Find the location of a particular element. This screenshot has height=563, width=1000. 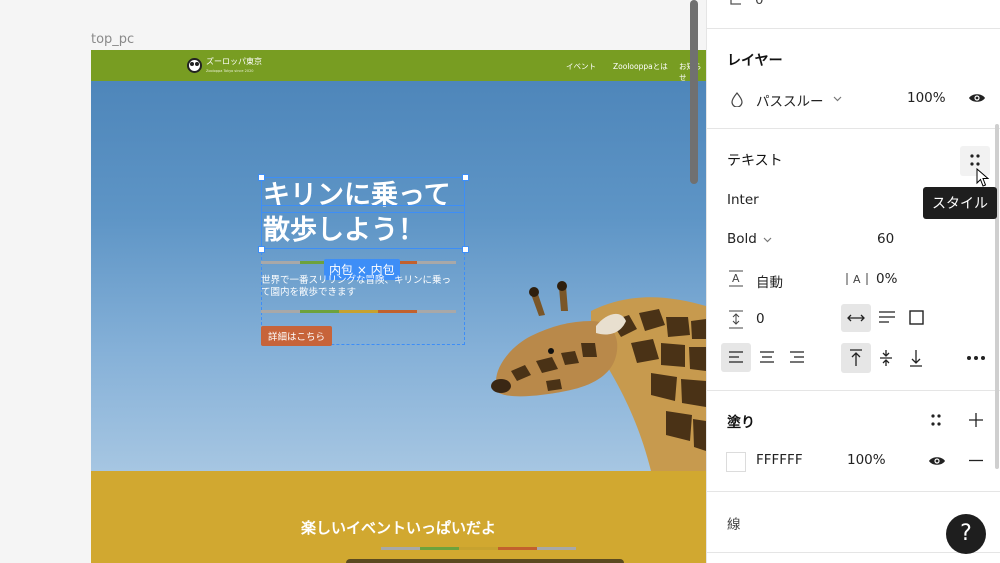

align-center-icon is located at coordinates (767, 357).